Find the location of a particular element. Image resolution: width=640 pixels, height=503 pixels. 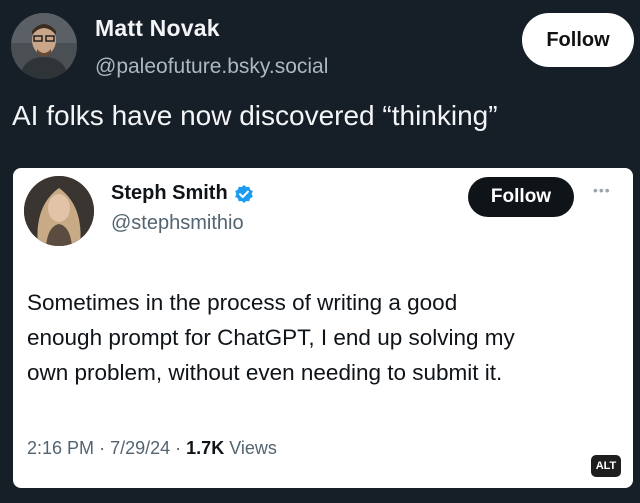

tweet-time: 2:16 PM is located at coordinates (60, 448).